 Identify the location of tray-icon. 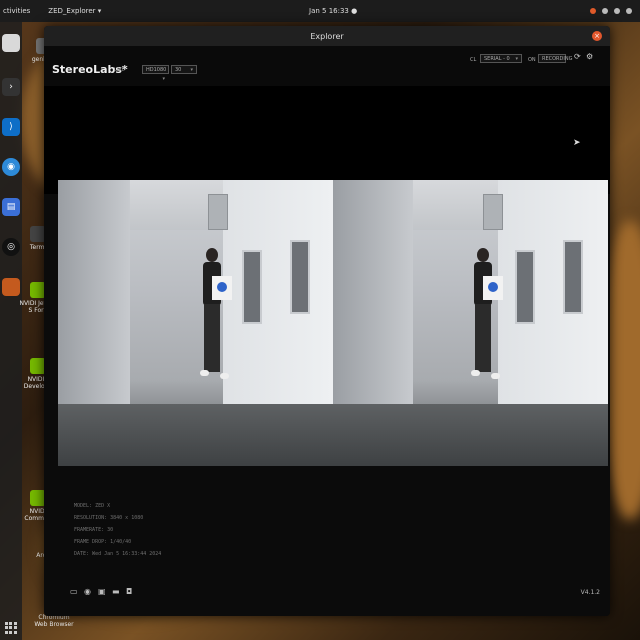
(593, 11).